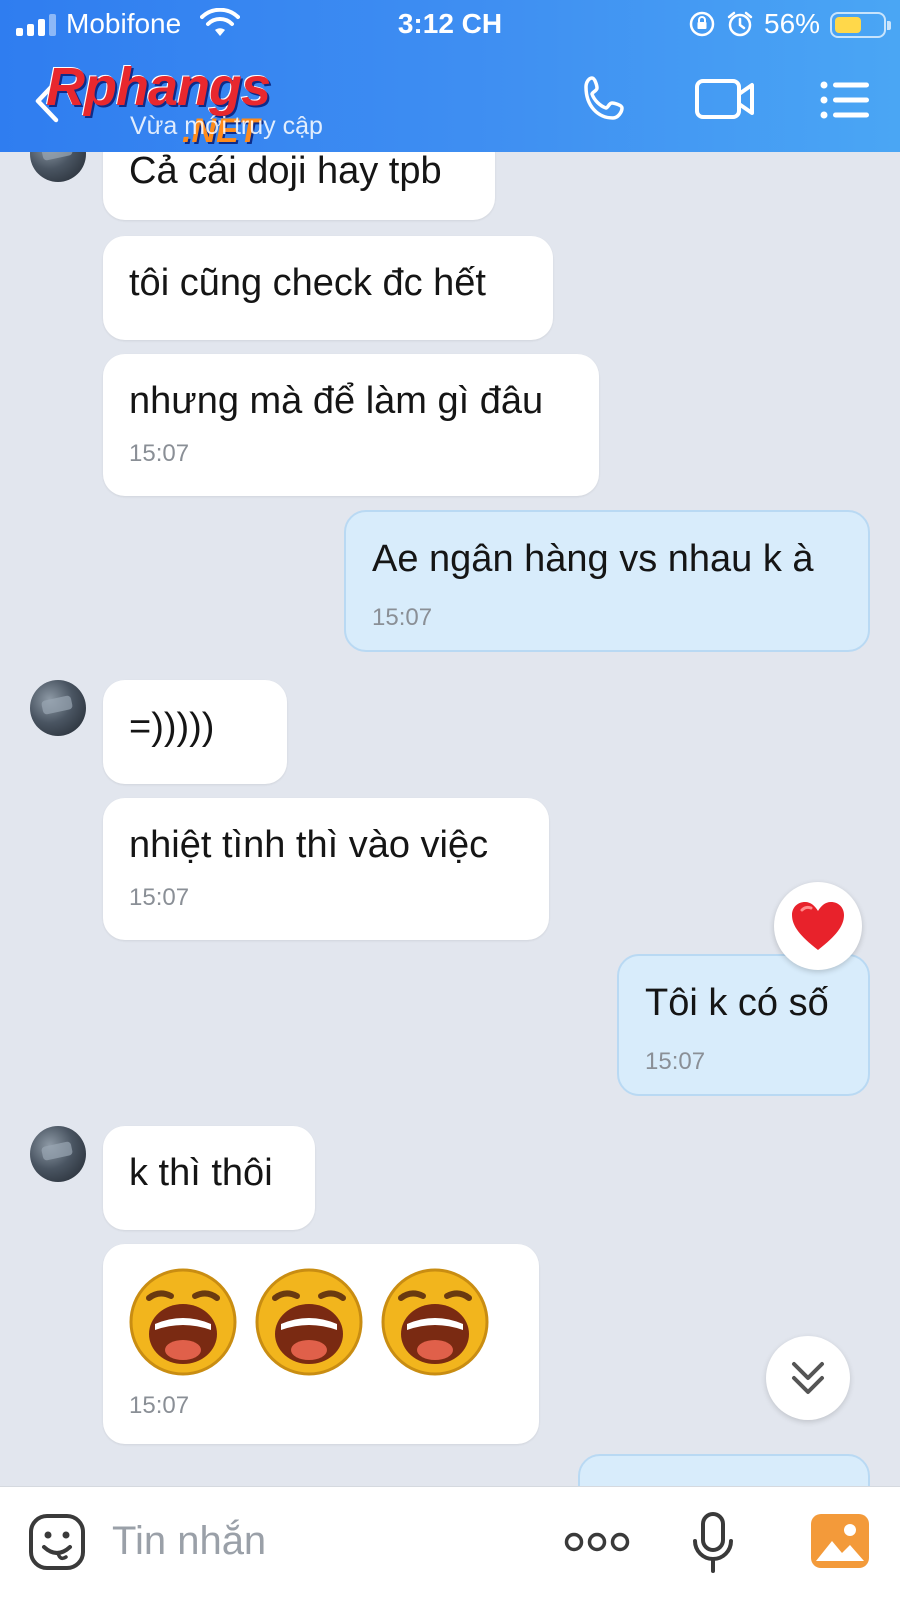 This screenshot has height=1600, width=900. Describe the element at coordinates (307, 283) in the screenshot. I see `message-text: tôi cũng check đc hết` at that location.